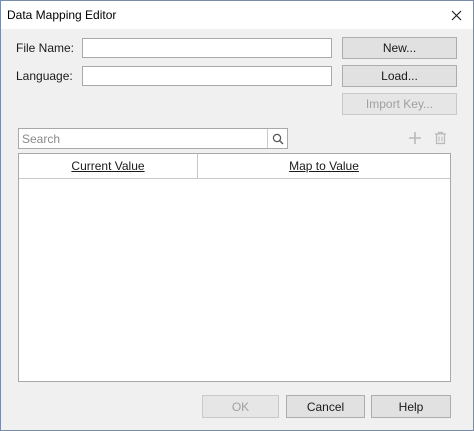  Describe the element at coordinates (207, 48) in the screenshot. I see `file-name-field` at that location.